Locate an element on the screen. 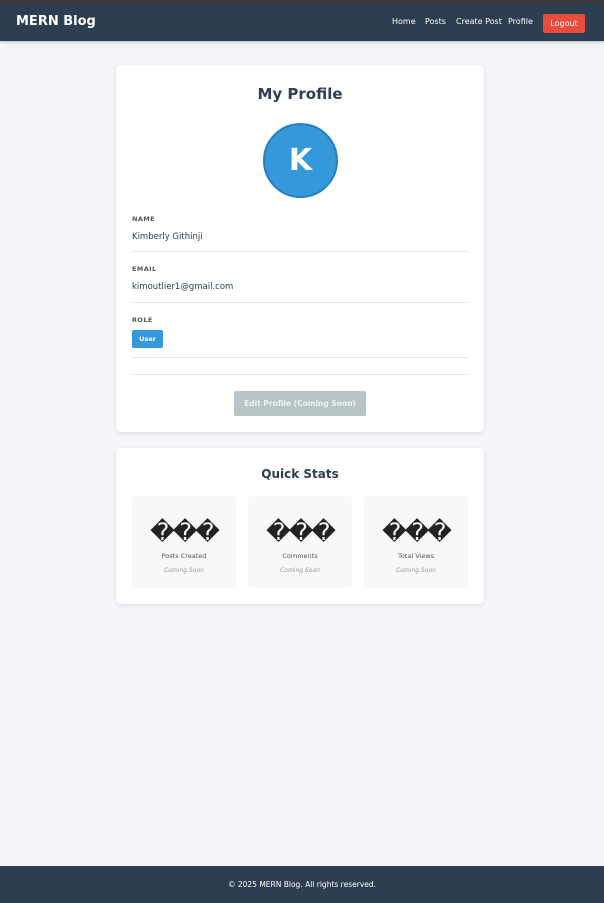 The image size is (604, 903). stat-label: Total Views is located at coordinates (416, 556).